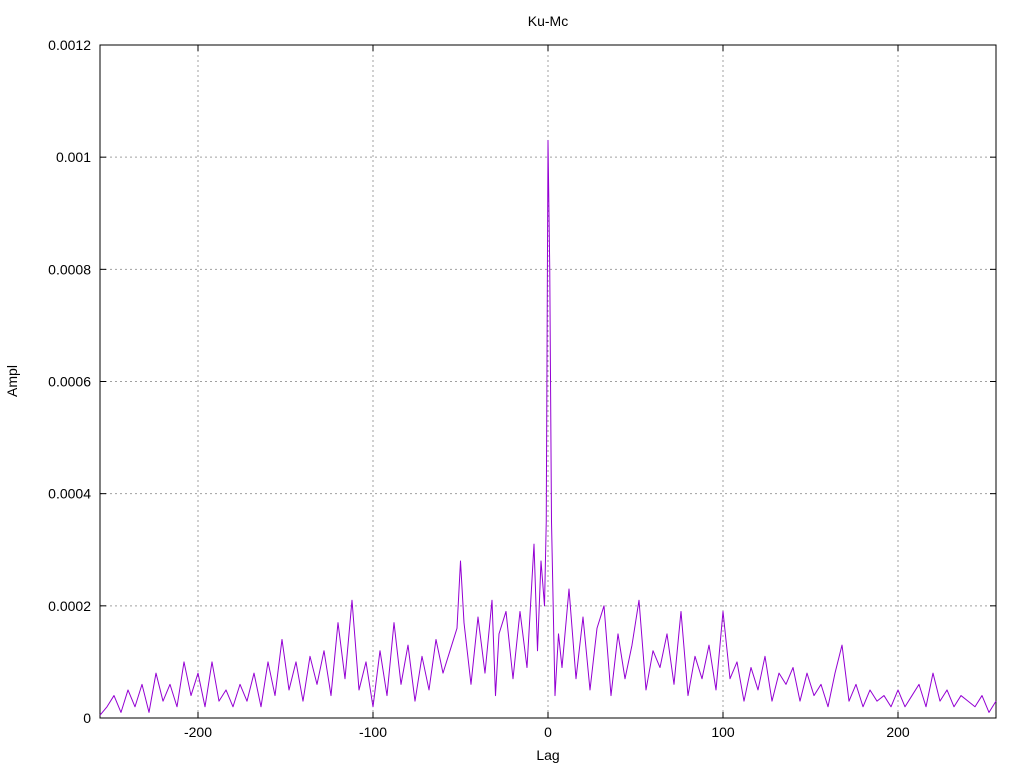 This screenshot has width=1024, height=768. What do you see at coordinates (723, 732) in the screenshot?
I see `x-tick-label: 100` at bounding box center [723, 732].